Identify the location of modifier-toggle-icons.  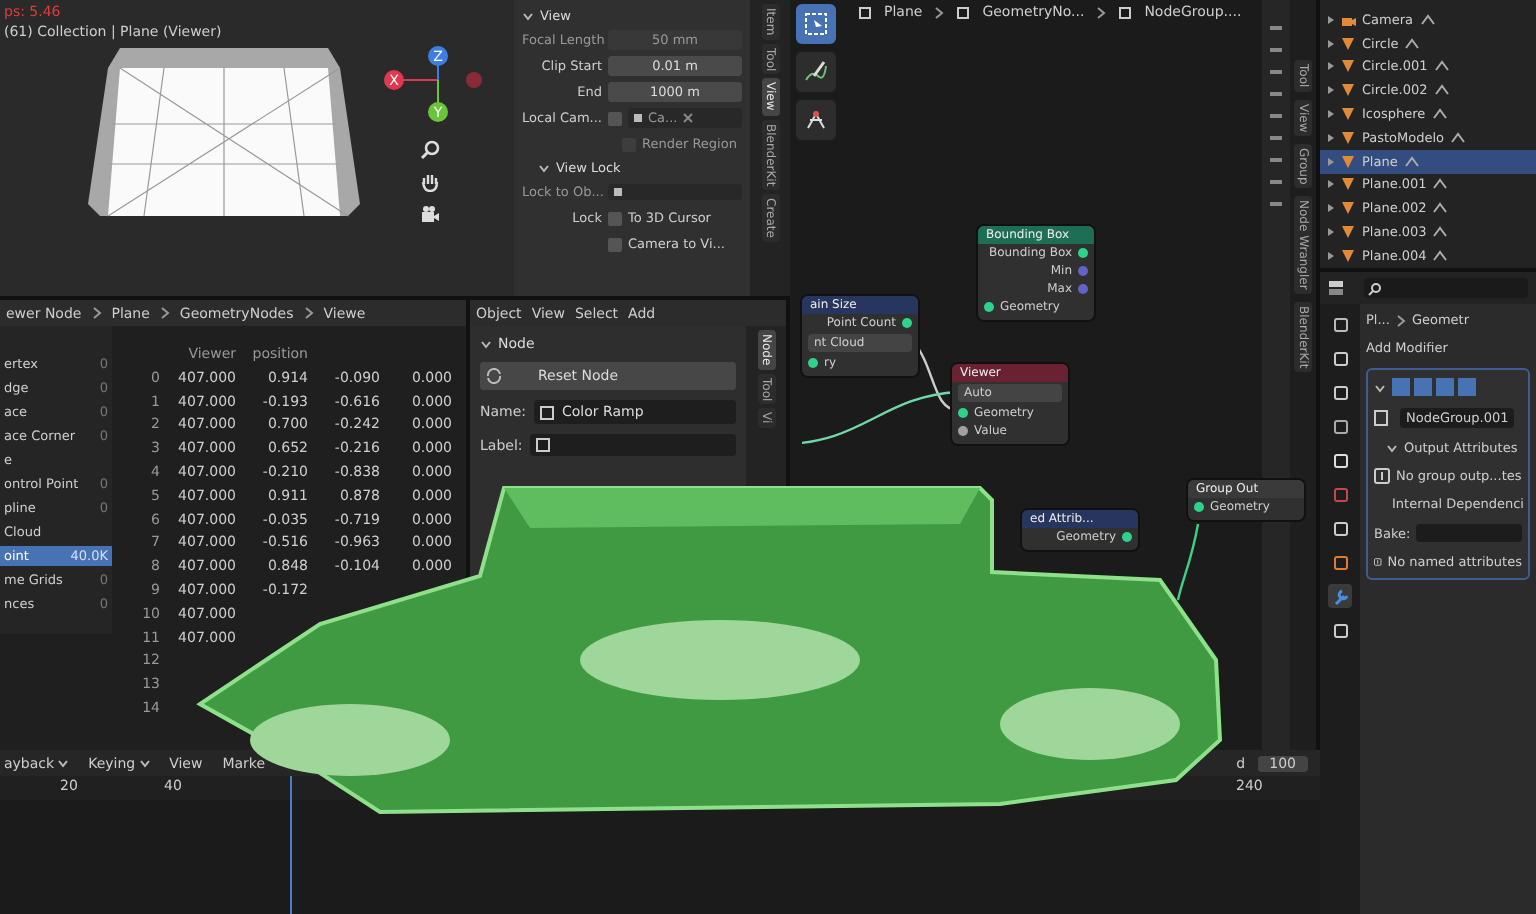
(1436, 387).